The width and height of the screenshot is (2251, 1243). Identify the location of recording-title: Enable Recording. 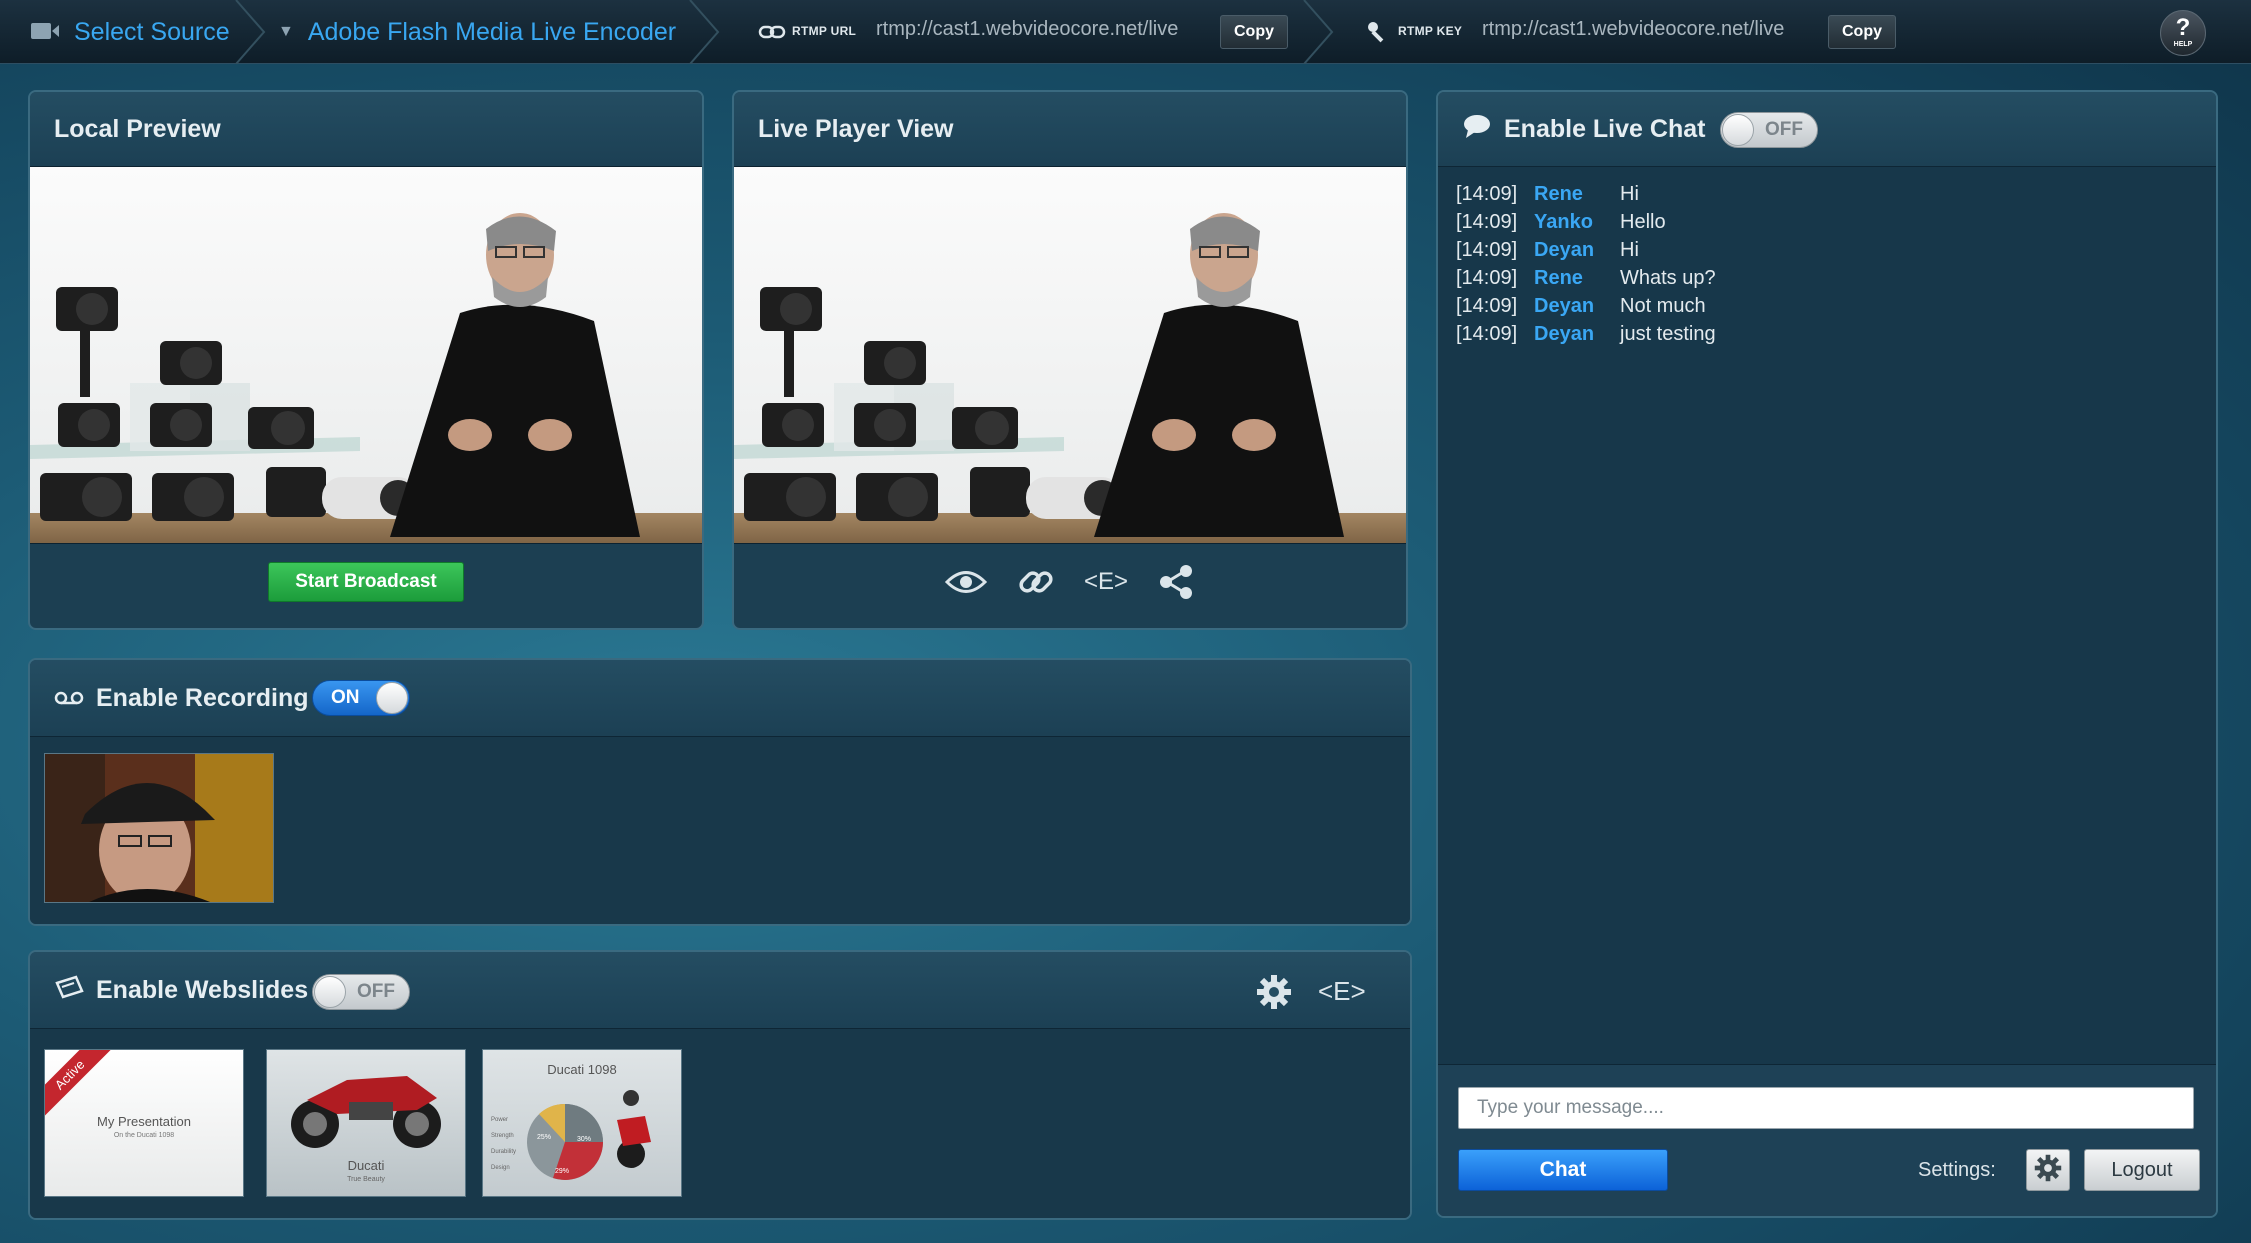
(202, 697).